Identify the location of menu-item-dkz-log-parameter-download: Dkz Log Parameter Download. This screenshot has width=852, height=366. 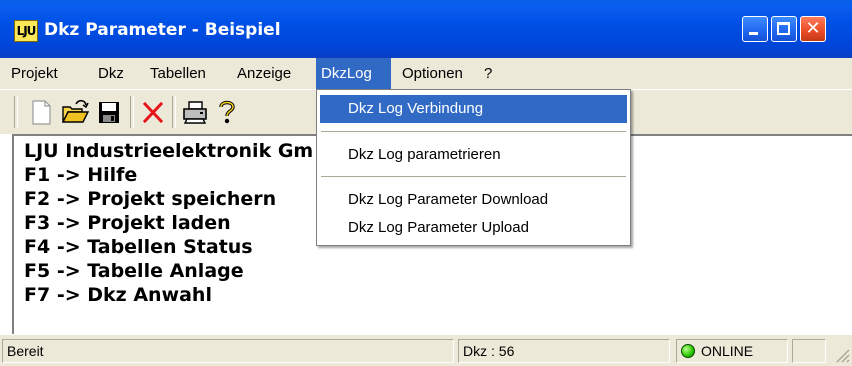
(473, 200).